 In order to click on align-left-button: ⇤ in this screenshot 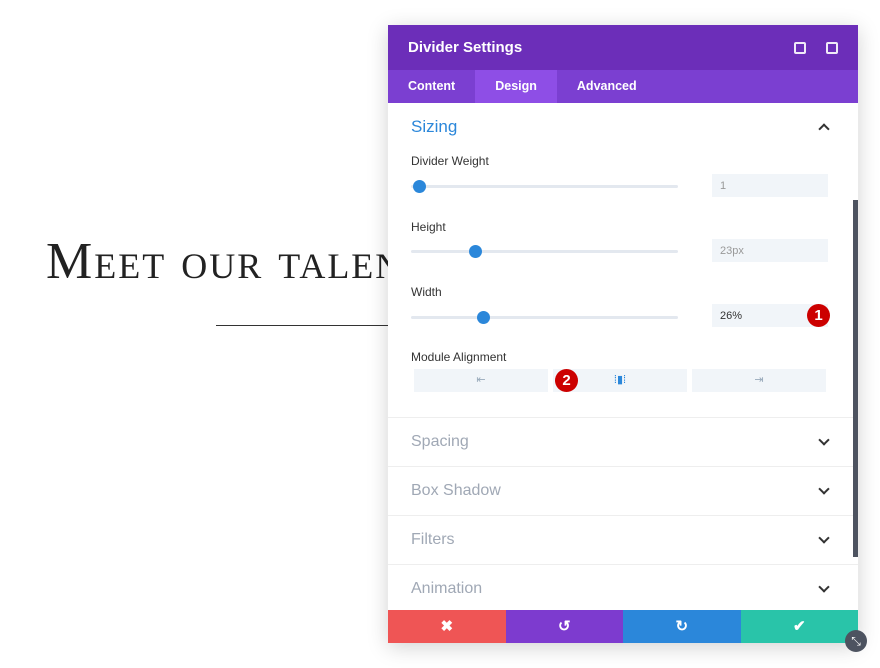, I will do `click(481, 380)`.